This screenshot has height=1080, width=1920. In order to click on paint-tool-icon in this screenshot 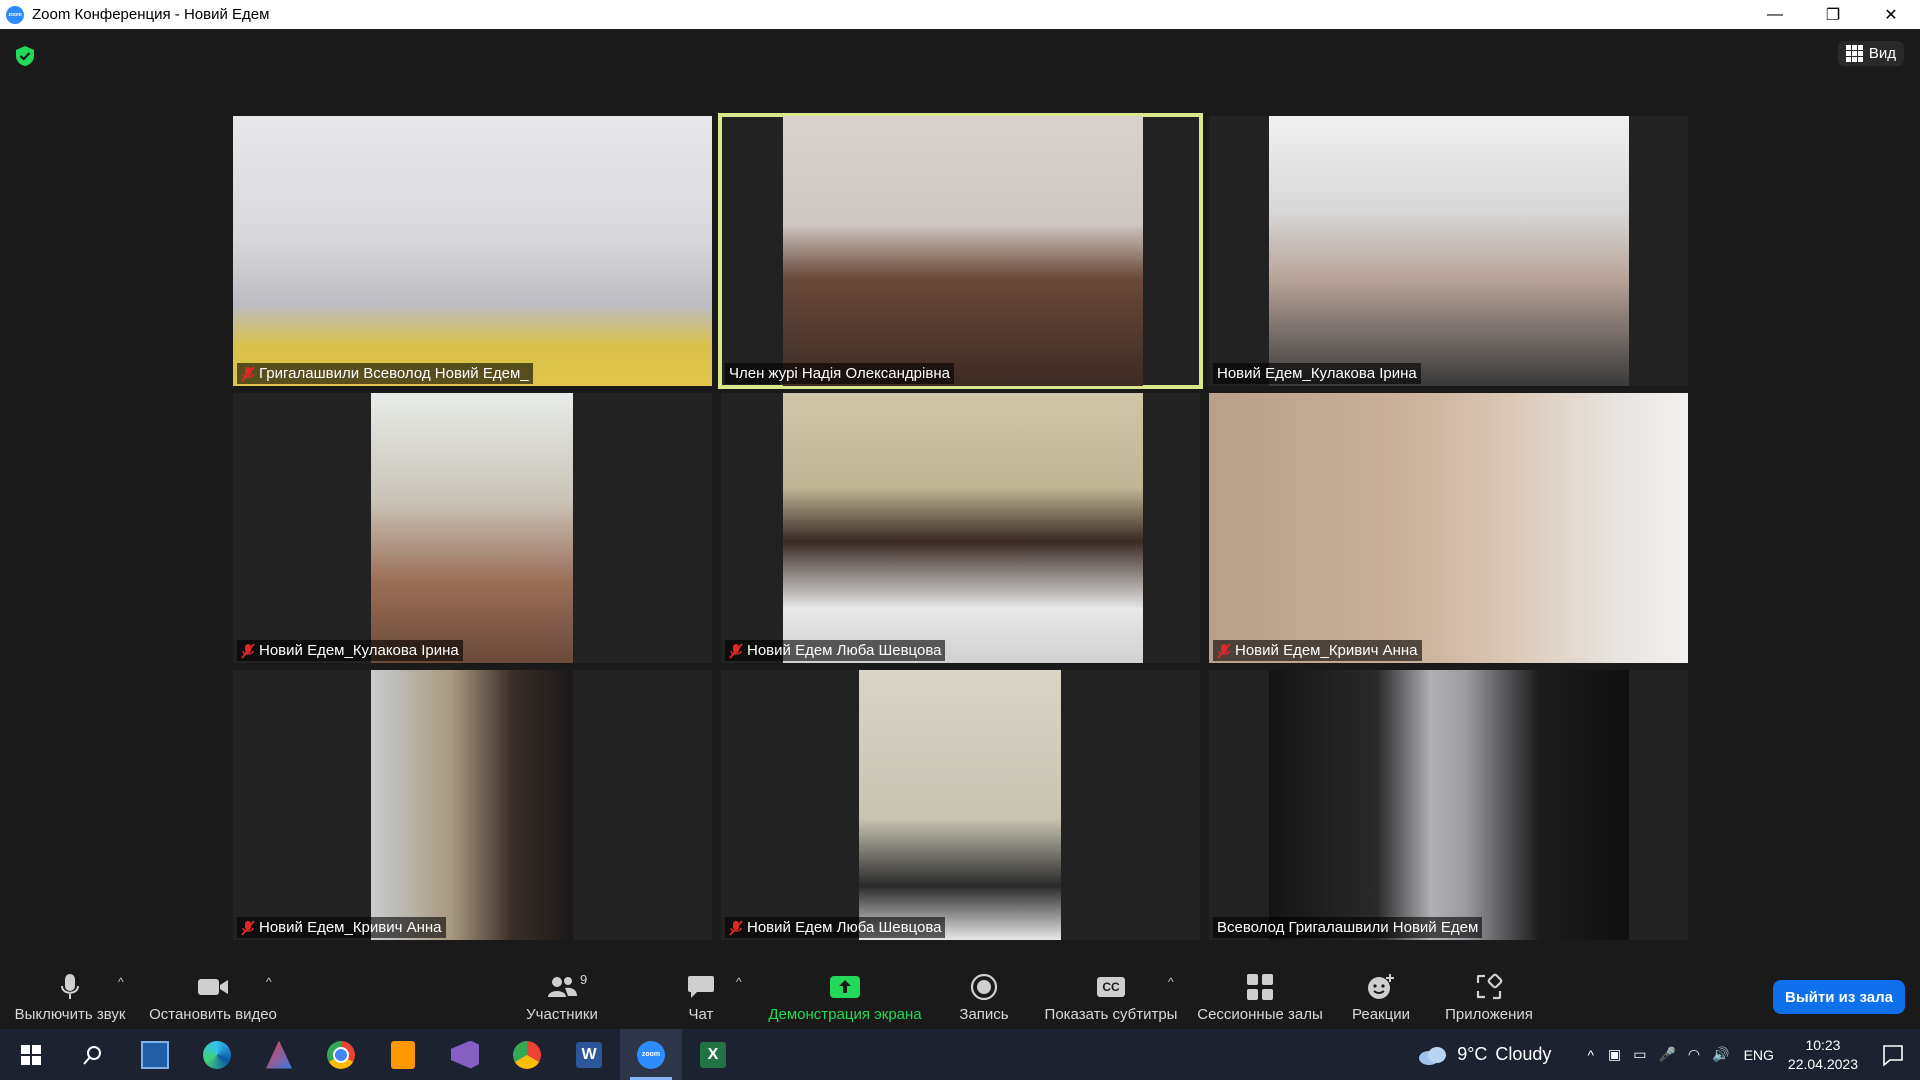, I will do `click(279, 1054)`.